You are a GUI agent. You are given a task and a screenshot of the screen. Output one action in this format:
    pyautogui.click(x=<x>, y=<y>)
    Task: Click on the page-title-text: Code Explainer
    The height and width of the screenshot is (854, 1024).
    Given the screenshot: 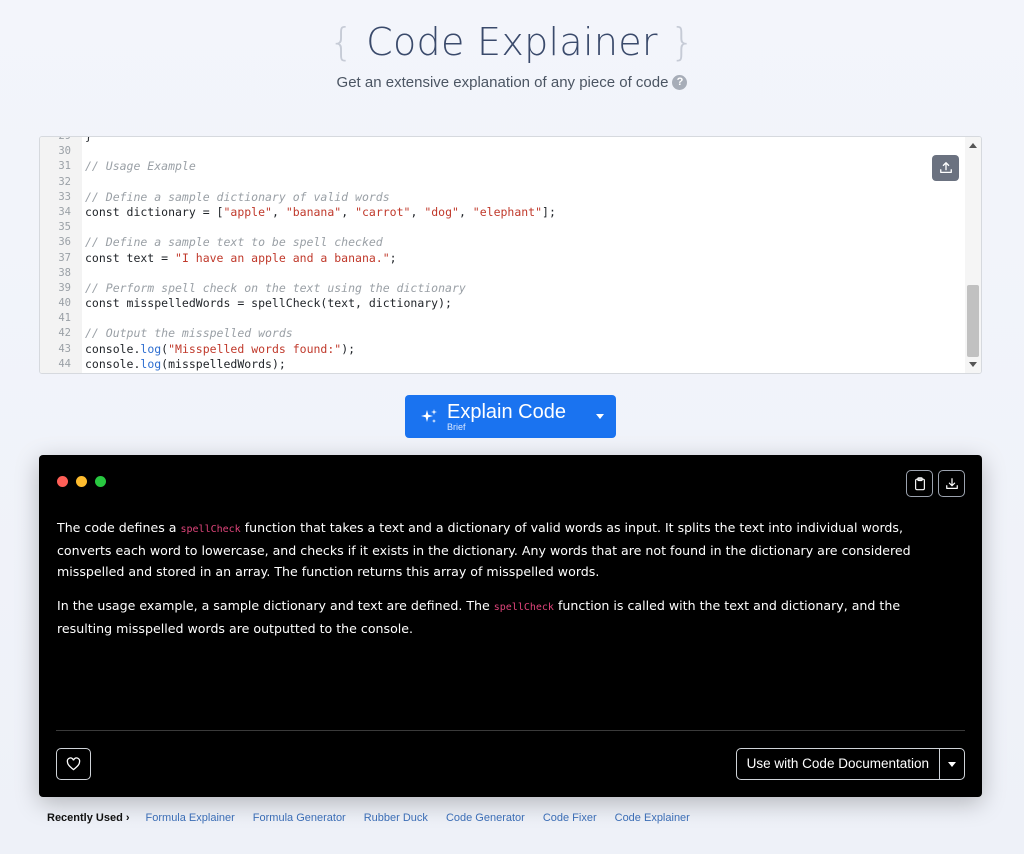 What is the action you would take?
    pyautogui.click(x=512, y=42)
    